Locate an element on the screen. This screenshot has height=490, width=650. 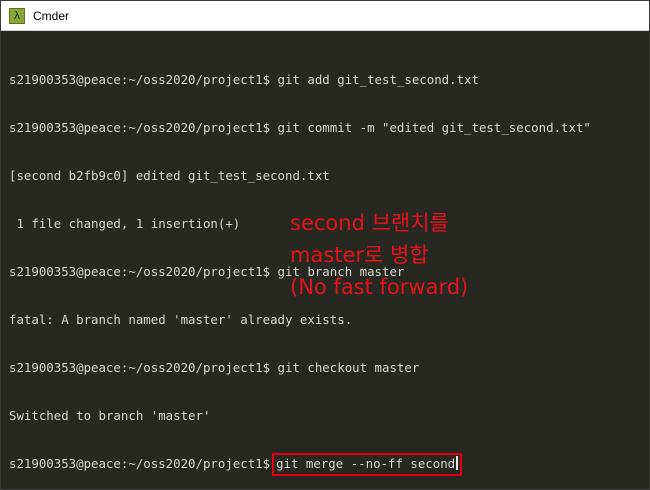
title-bar: λ Cmder is located at coordinates (325, 16).